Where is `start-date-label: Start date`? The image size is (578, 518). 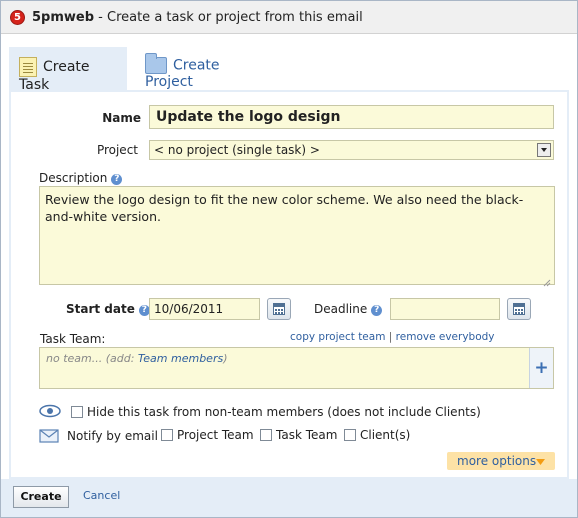
start-date-label: Start date is located at coordinates (100, 309).